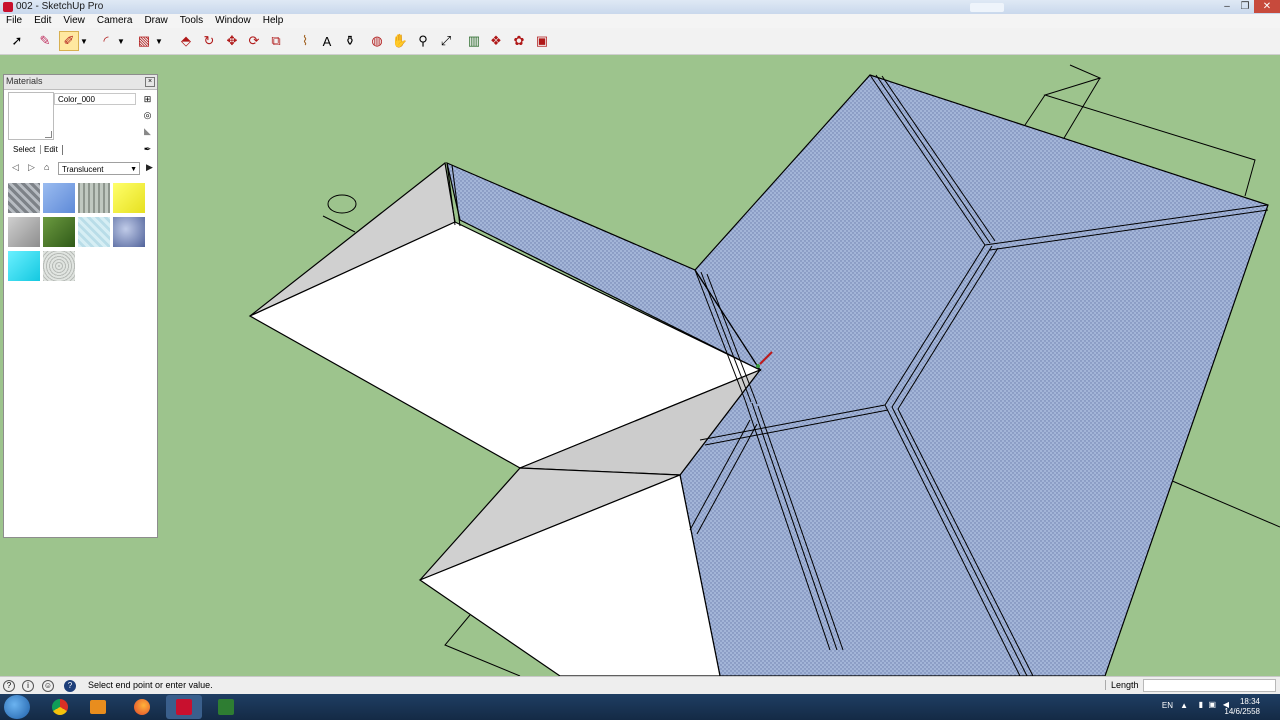 This screenshot has width=1280, height=720. I want to click on swatch-striped, so click(94, 198).